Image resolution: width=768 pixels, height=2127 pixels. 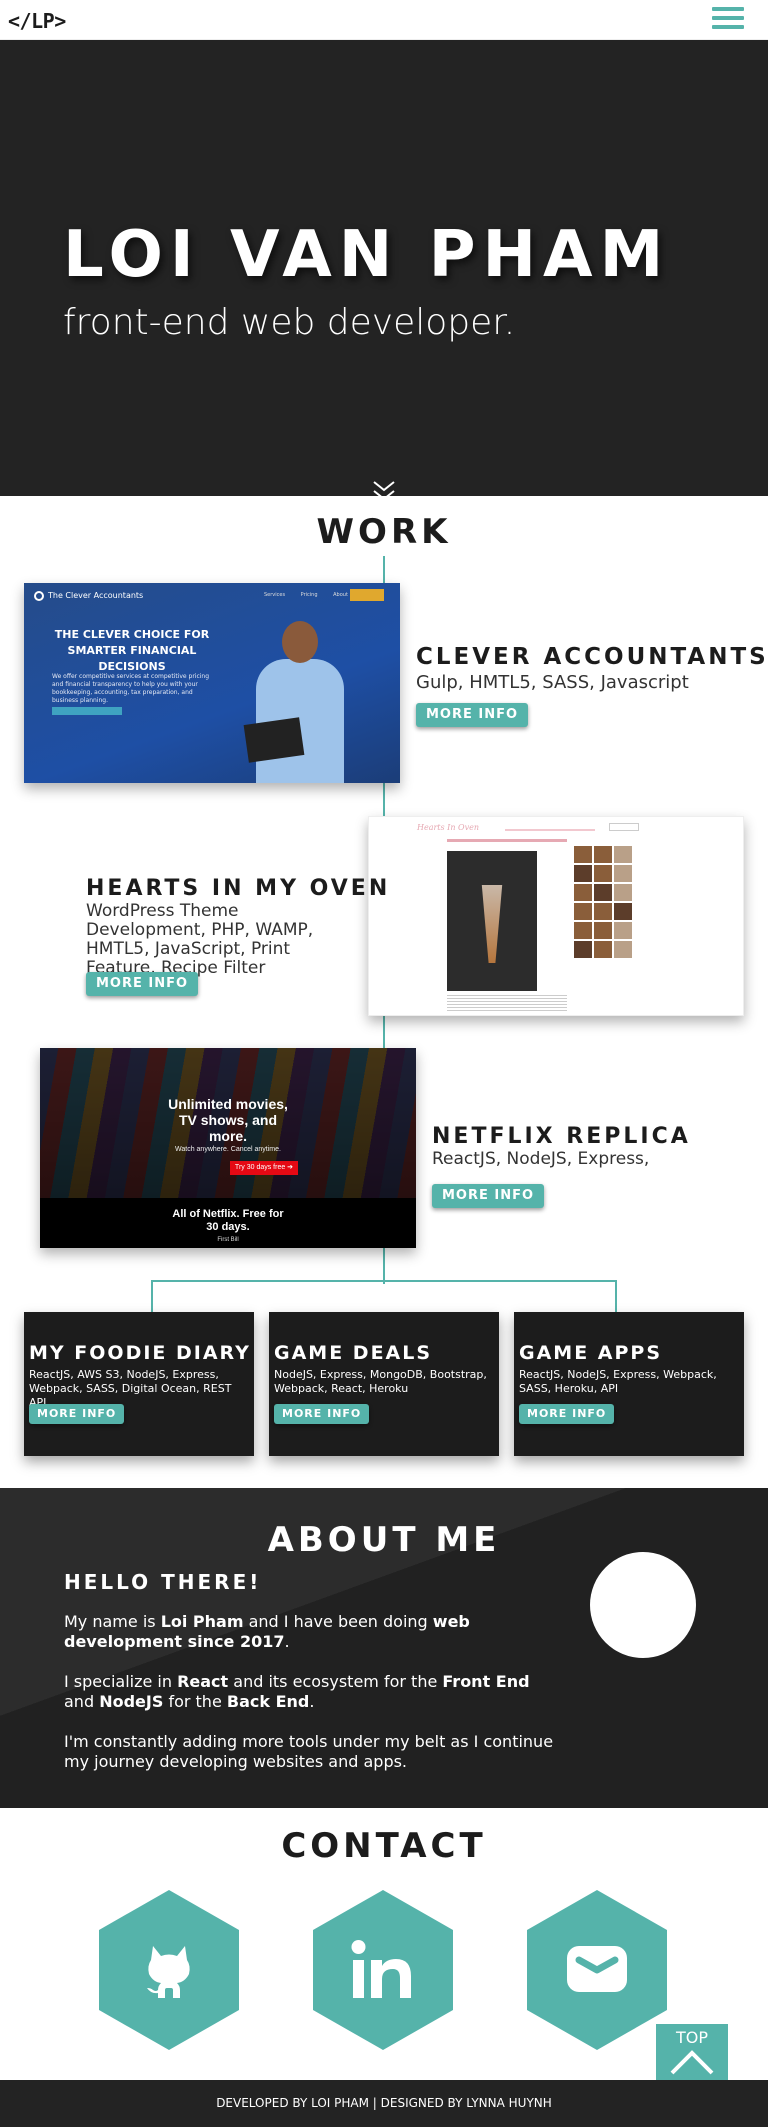 What do you see at coordinates (552, 682) in the screenshot?
I see `project-tech: Gulp, HMTL5, SASS, Javascript` at bounding box center [552, 682].